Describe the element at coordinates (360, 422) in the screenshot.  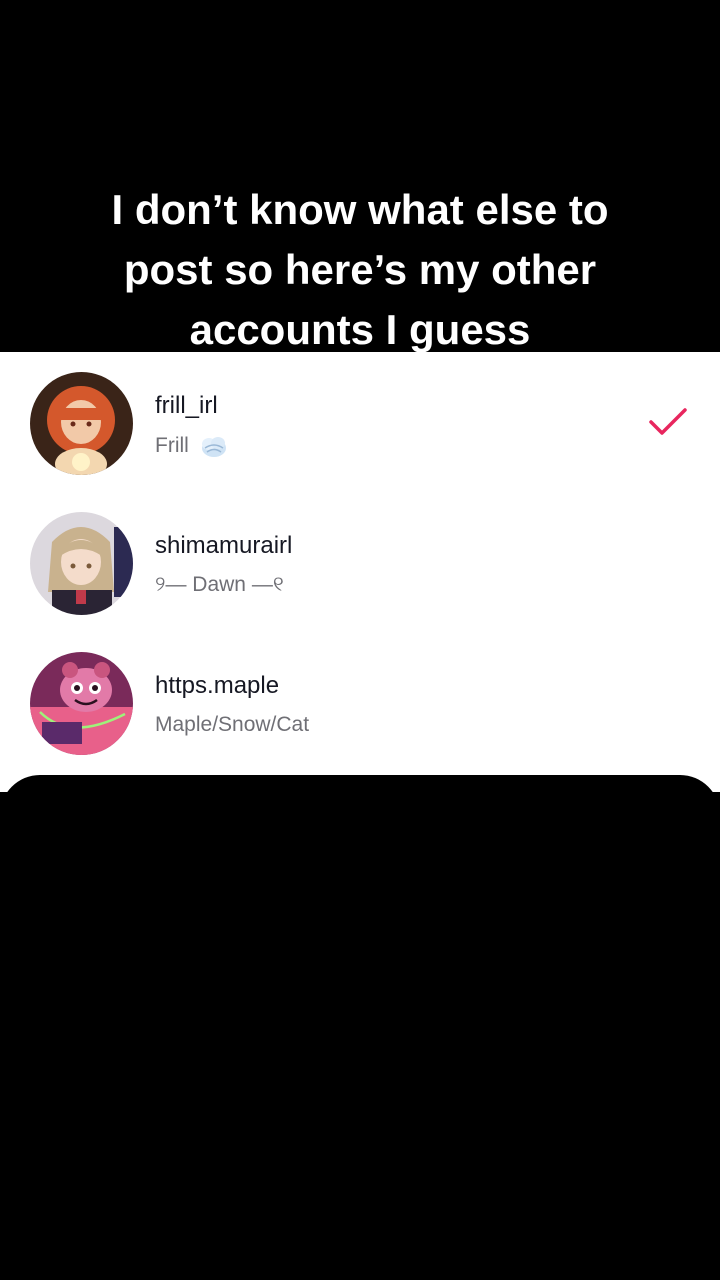
I see `account-row-frill-irl: frill_irl Frill` at that location.